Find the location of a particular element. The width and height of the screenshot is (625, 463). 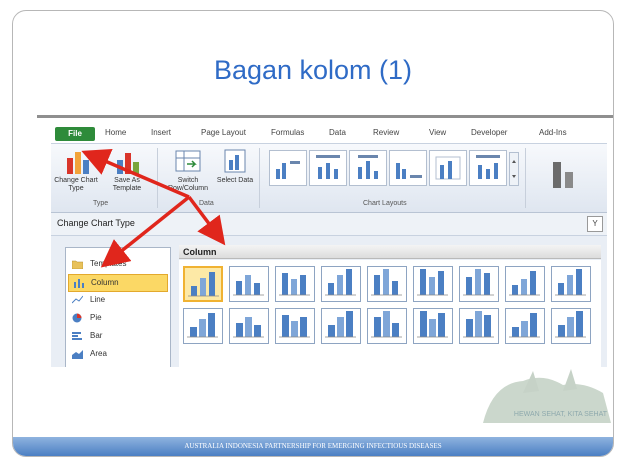

watermark-animals-icon is located at coordinates (547, 396).